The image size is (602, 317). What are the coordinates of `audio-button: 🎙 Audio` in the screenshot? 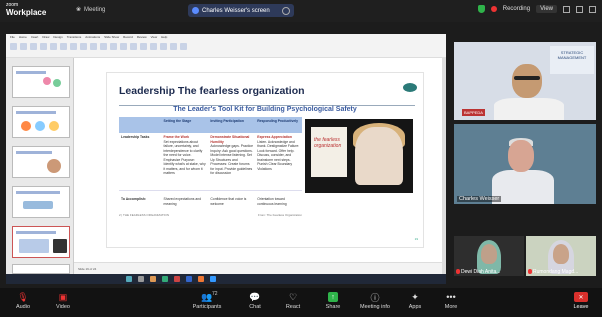 It's located at (23, 301).